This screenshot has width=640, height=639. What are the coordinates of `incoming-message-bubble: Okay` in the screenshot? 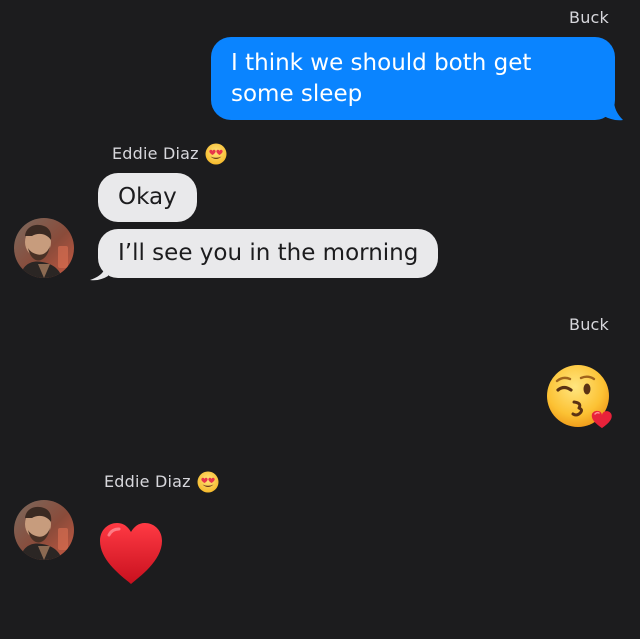 It's located at (147, 197).